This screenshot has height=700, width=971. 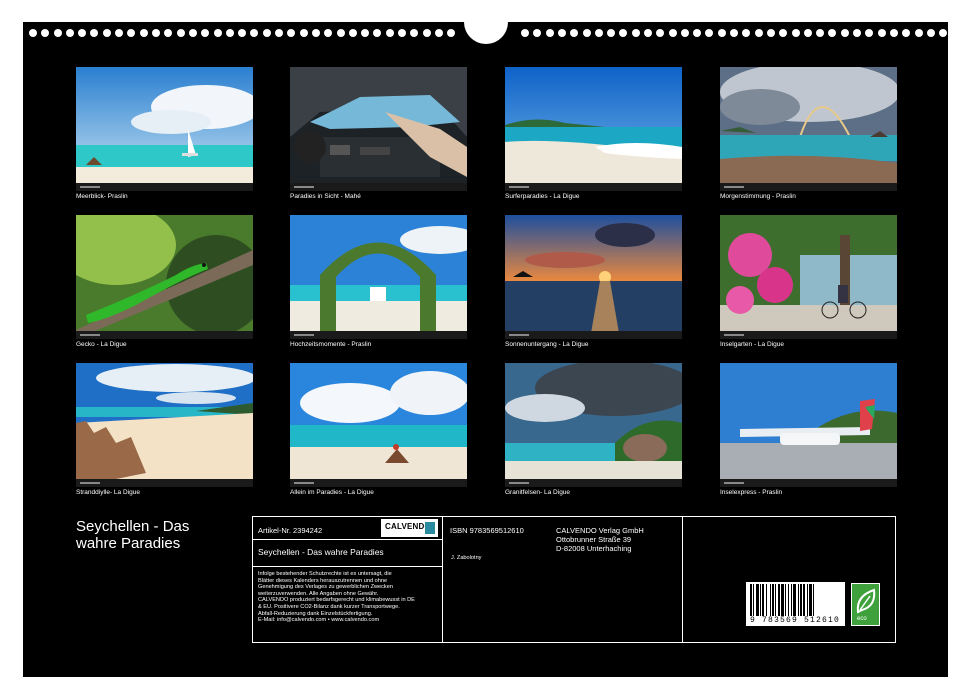 What do you see at coordinates (866, 601) in the screenshot?
I see `leaf-icon` at bounding box center [866, 601].